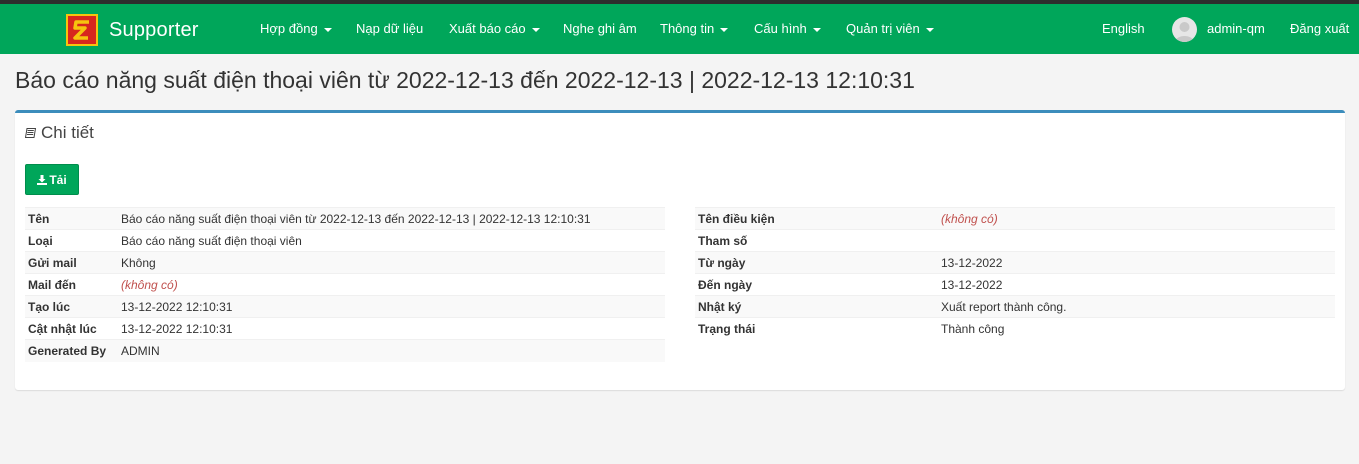  I want to click on user-menu: admin-qm, so click(1236, 29).